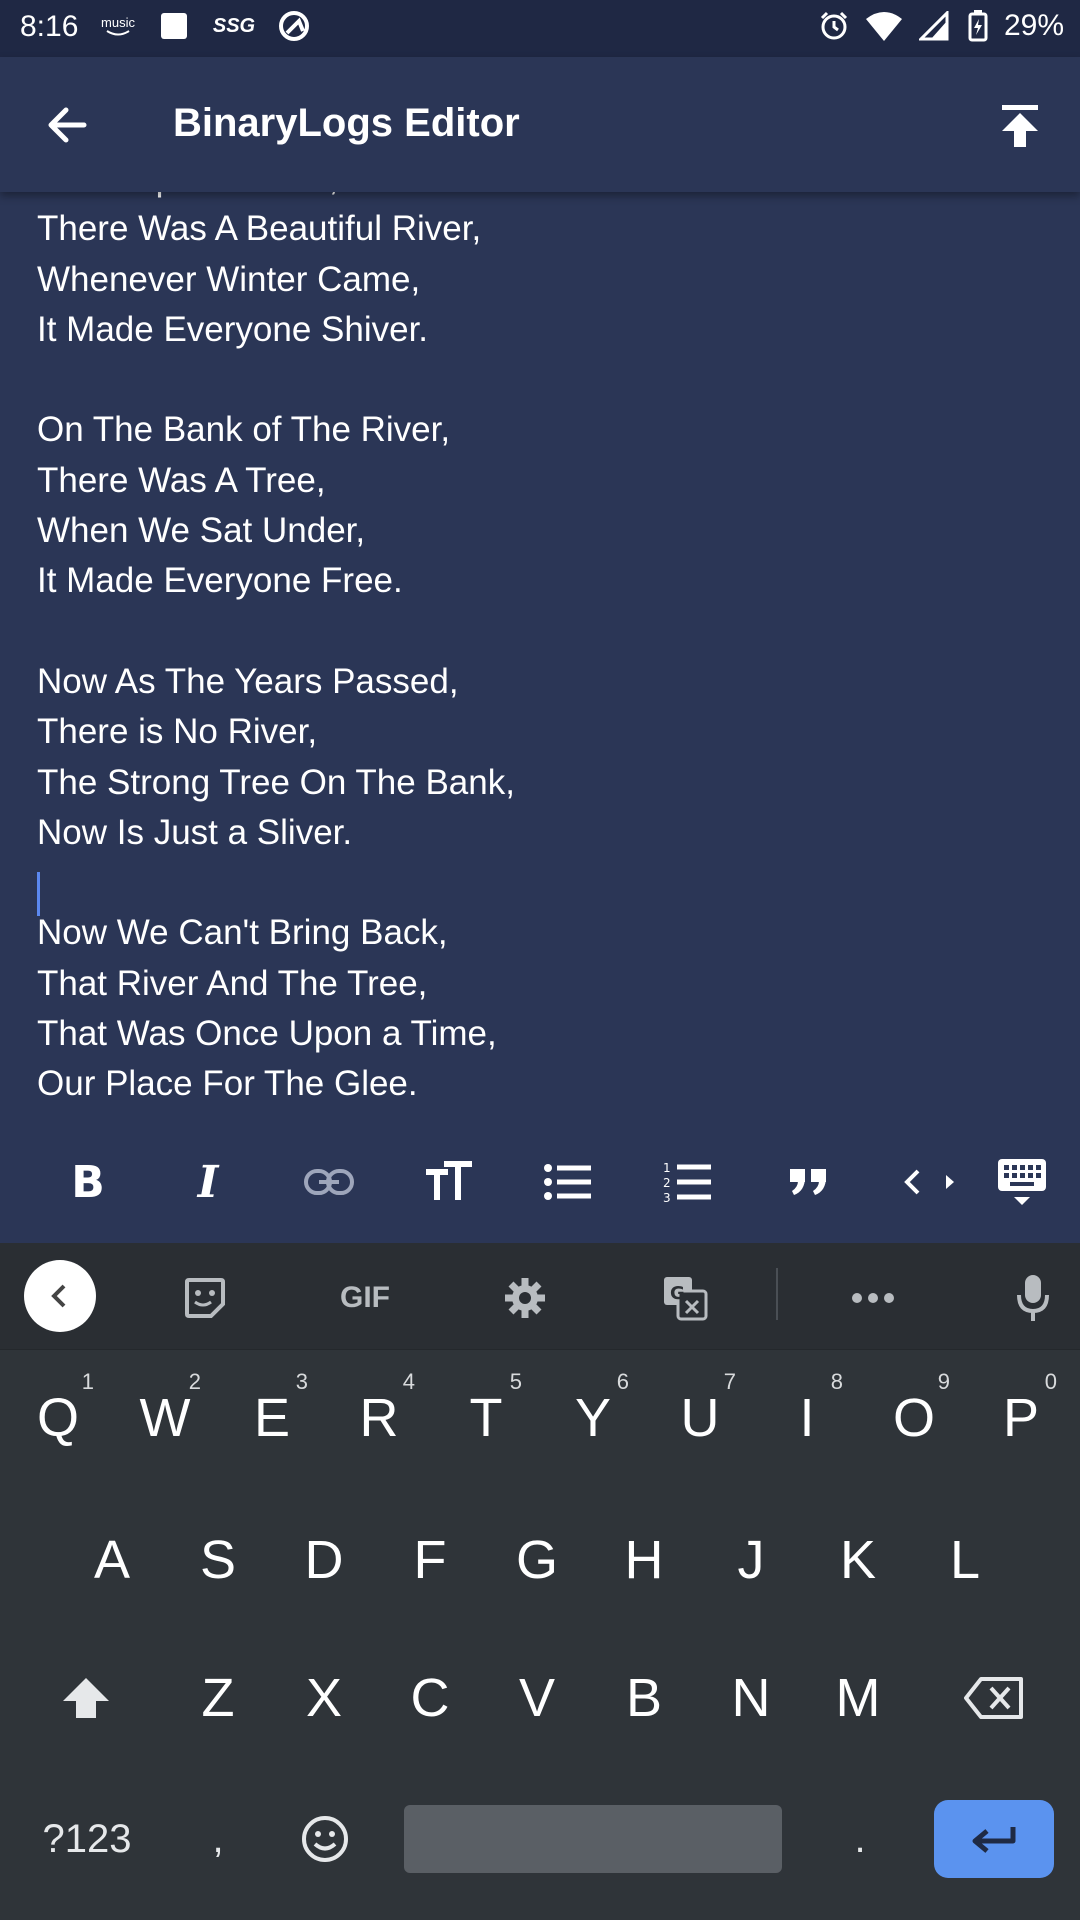 This screenshot has width=1080, height=1920. I want to click on translate-icon: G, so click(686, 1299).